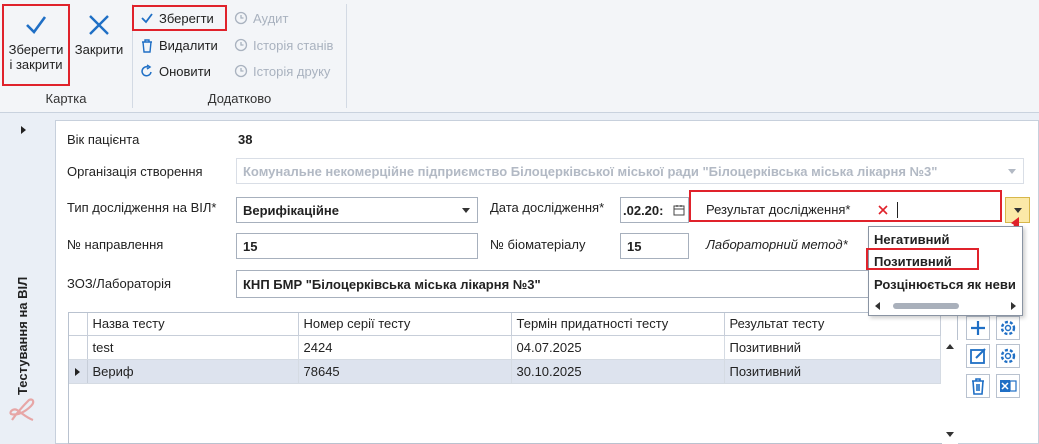 The height and width of the screenshot is (444, 1039). I want to click on scroll-right-icon, so click(1013, 306).